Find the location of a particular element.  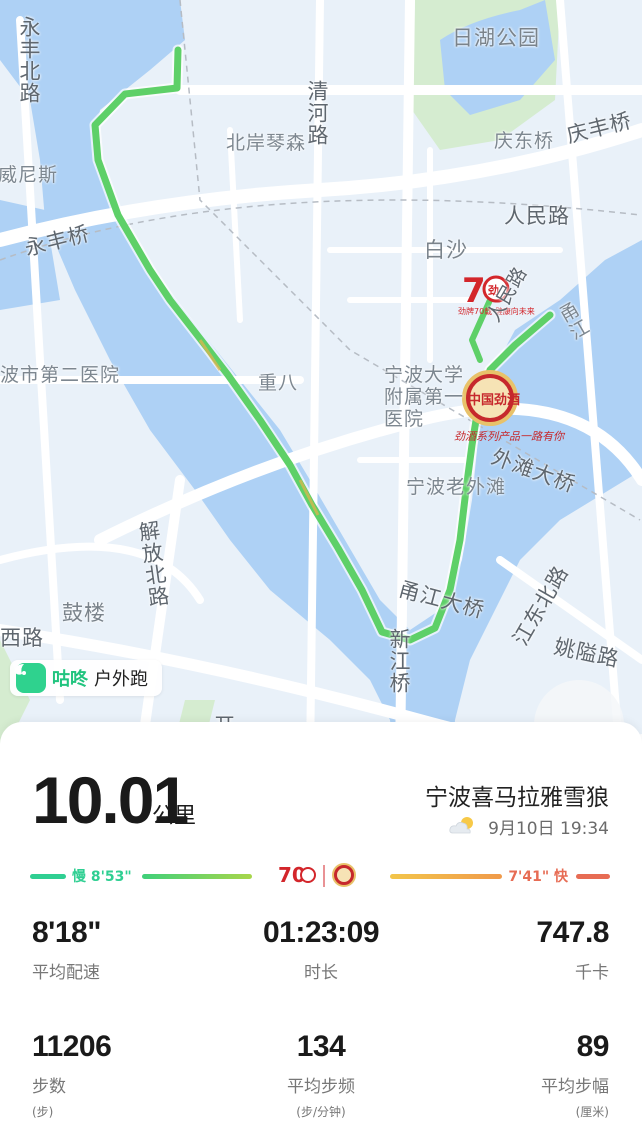

stat-unit: (步/分钟) is located at coordinates (321, 1112).